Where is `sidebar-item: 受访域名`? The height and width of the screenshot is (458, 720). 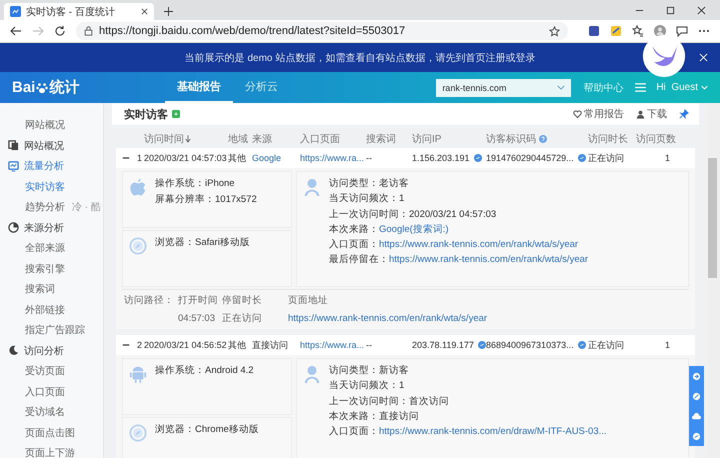
sidebar-item: 受访域名 is located at coordinates (51, 412).